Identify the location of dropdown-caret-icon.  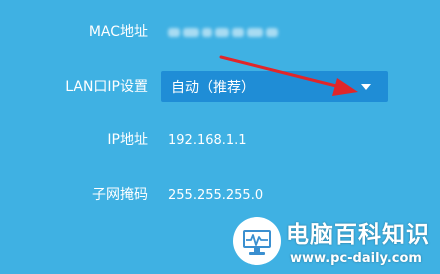
(366, 87).